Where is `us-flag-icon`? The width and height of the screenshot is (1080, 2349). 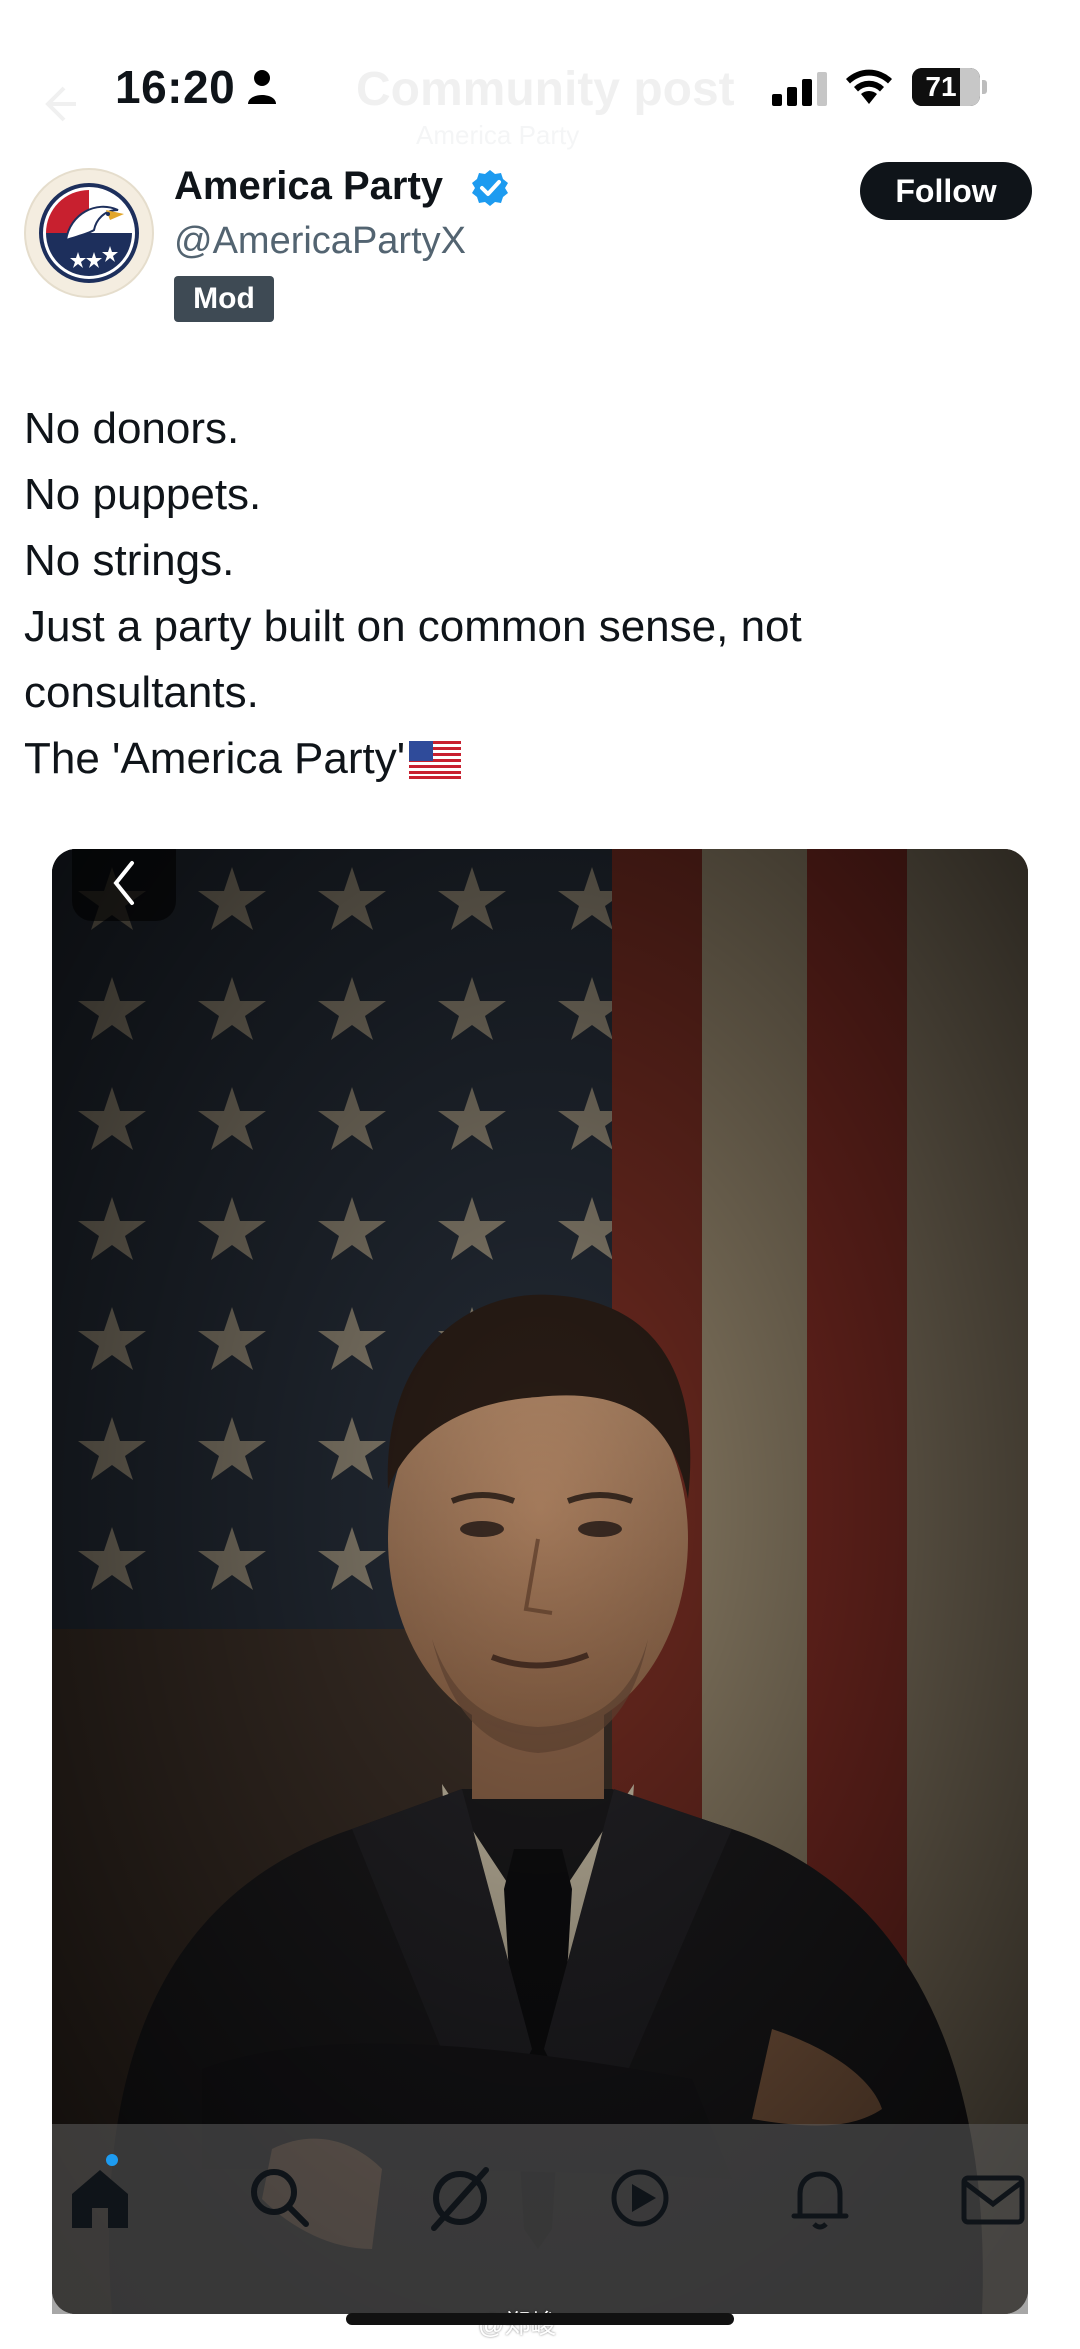
us-flag-icon is located at coordinates (435, 760).